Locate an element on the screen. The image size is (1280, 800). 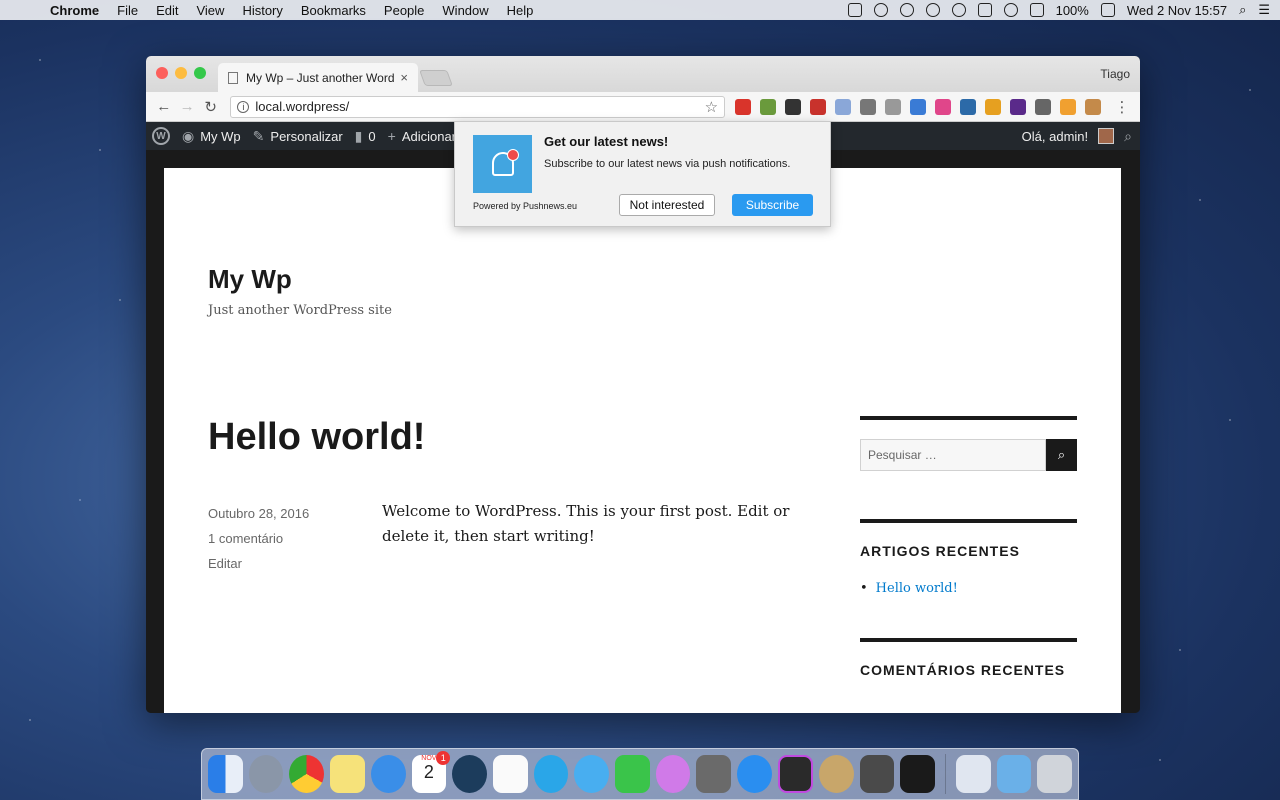
clock: Wed 2 Nov 15:57 is located at coordinates (1177, 10).